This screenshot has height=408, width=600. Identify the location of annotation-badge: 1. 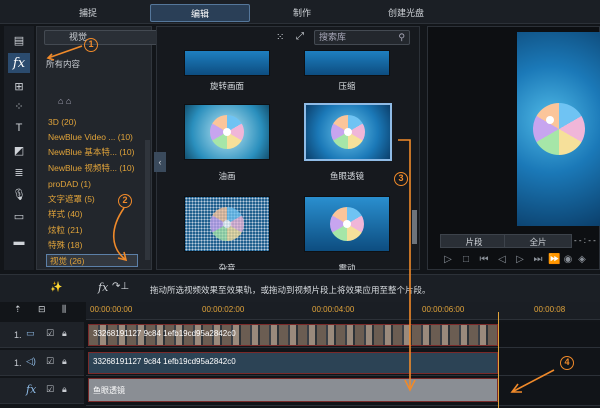
(91, 45).